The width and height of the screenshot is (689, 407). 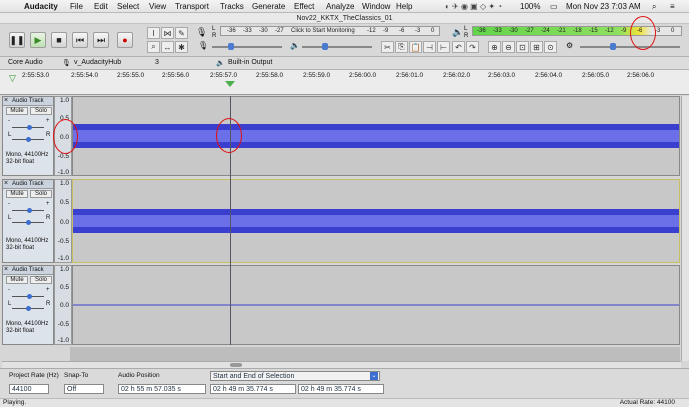 I want to click on monitor-prompt: Click to Start Monitoring, so click(x=323, y=31).